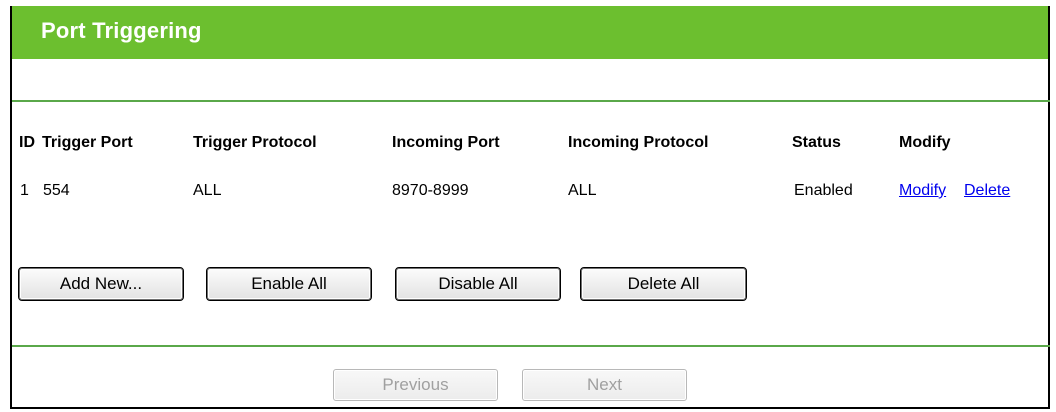 The width and height of the screenshot is (1056, 412). What do you see at coordinates (663, 284) in the screenshot?
I see `delete-all-button: Delete All` at bounding box center [663, 284].